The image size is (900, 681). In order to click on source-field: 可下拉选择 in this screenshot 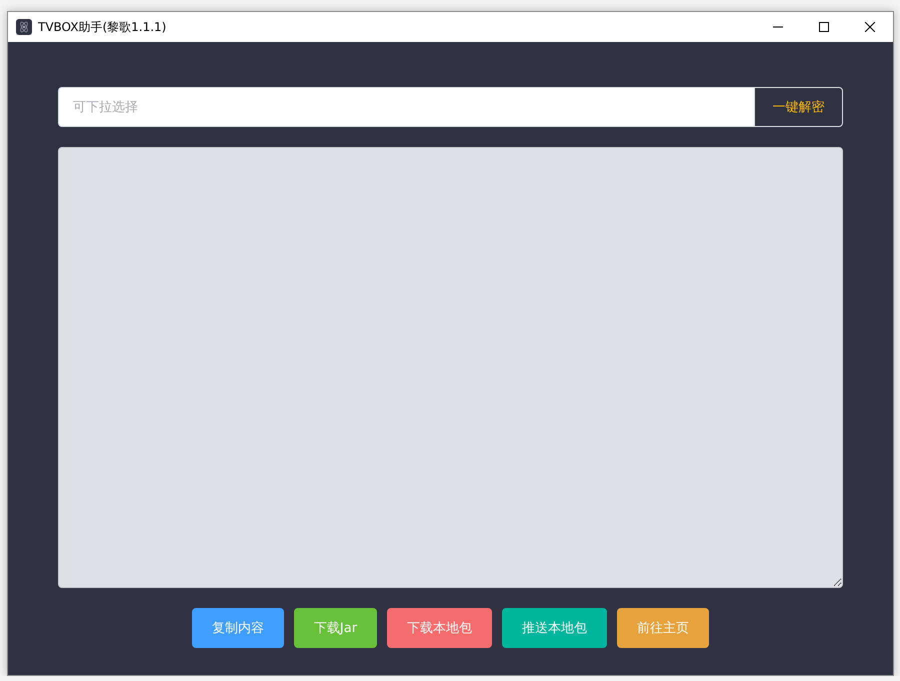, I will do `click(406, 107)`.